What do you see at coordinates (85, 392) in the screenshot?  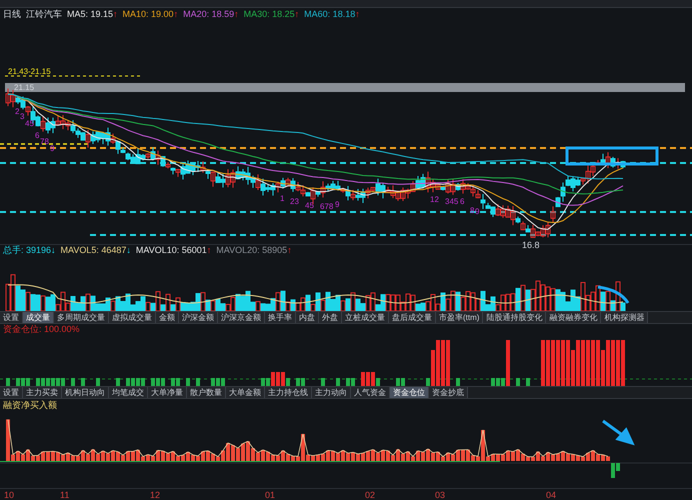 I see `indicator-tab: 机构日动向` at bounding box center [85, 392].